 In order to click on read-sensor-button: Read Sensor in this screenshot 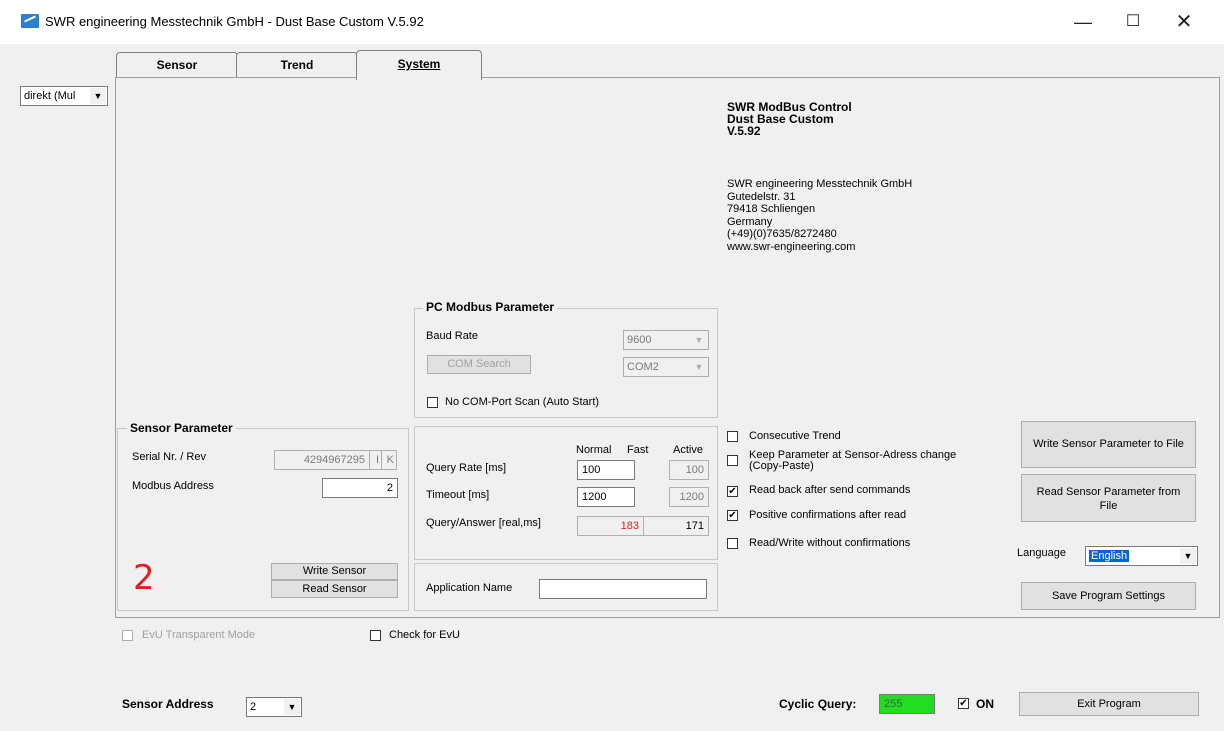, I will do `click(334, 589)`.